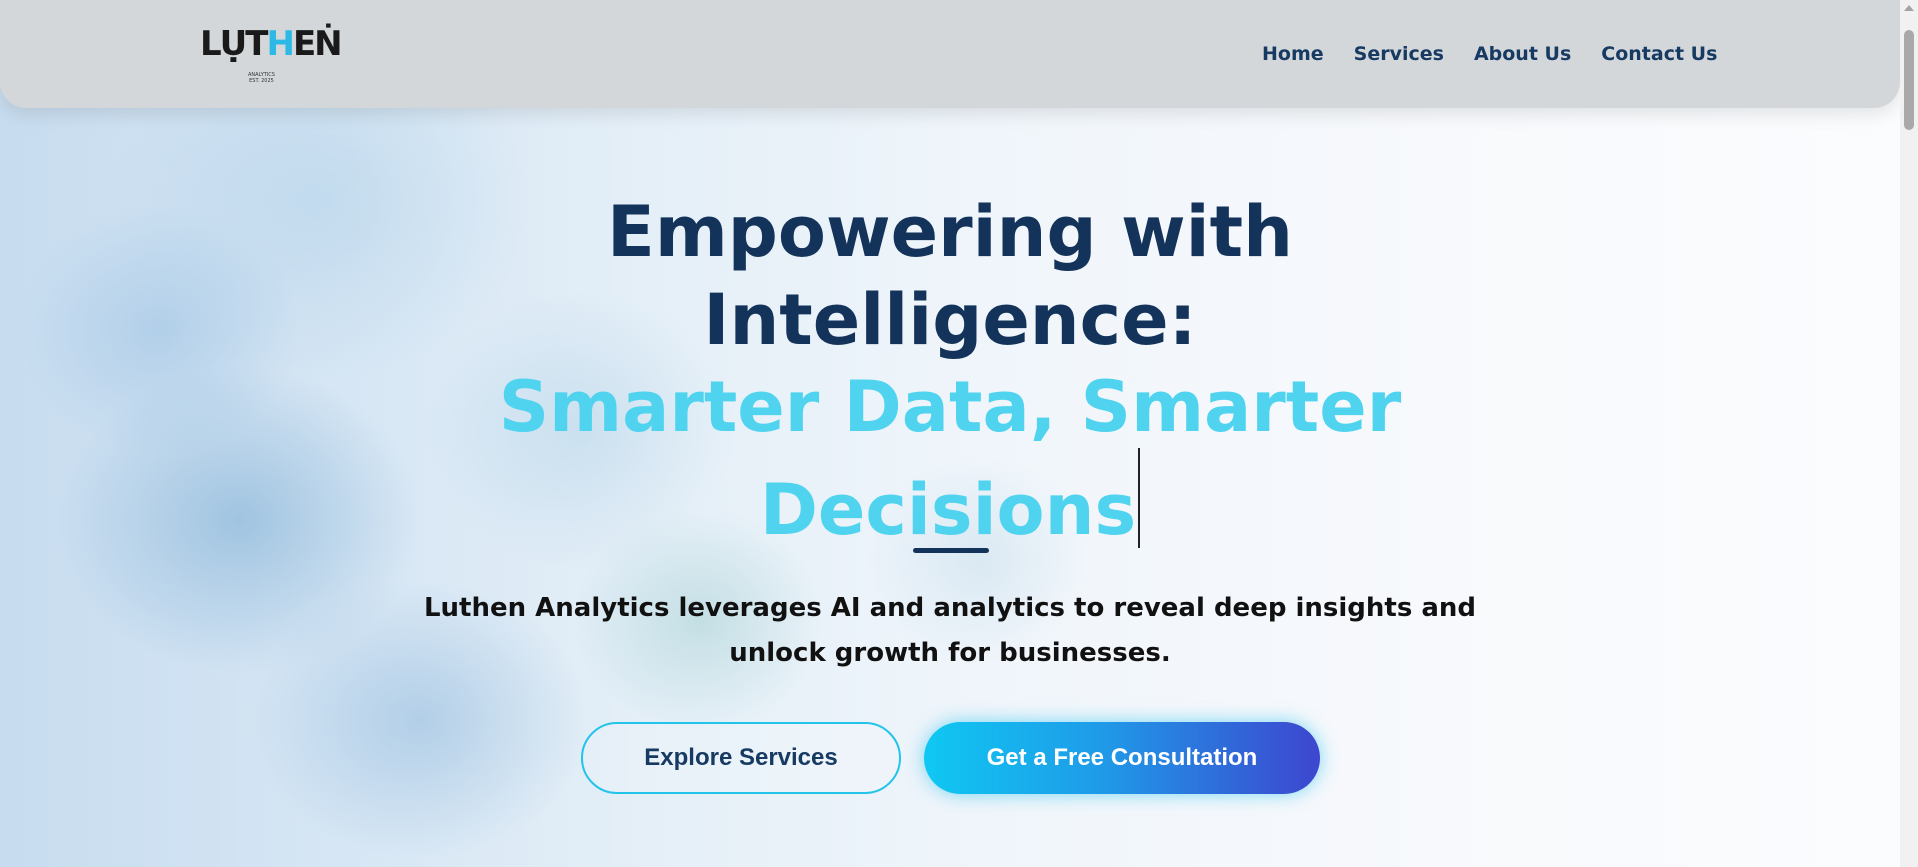 The width and height of the screenshot is (1918, 867). What do you see at coordinates (950, 232) in the screenshot?
I see `hero-title-line-1: Empowering with` at bounding box center [950, 232].